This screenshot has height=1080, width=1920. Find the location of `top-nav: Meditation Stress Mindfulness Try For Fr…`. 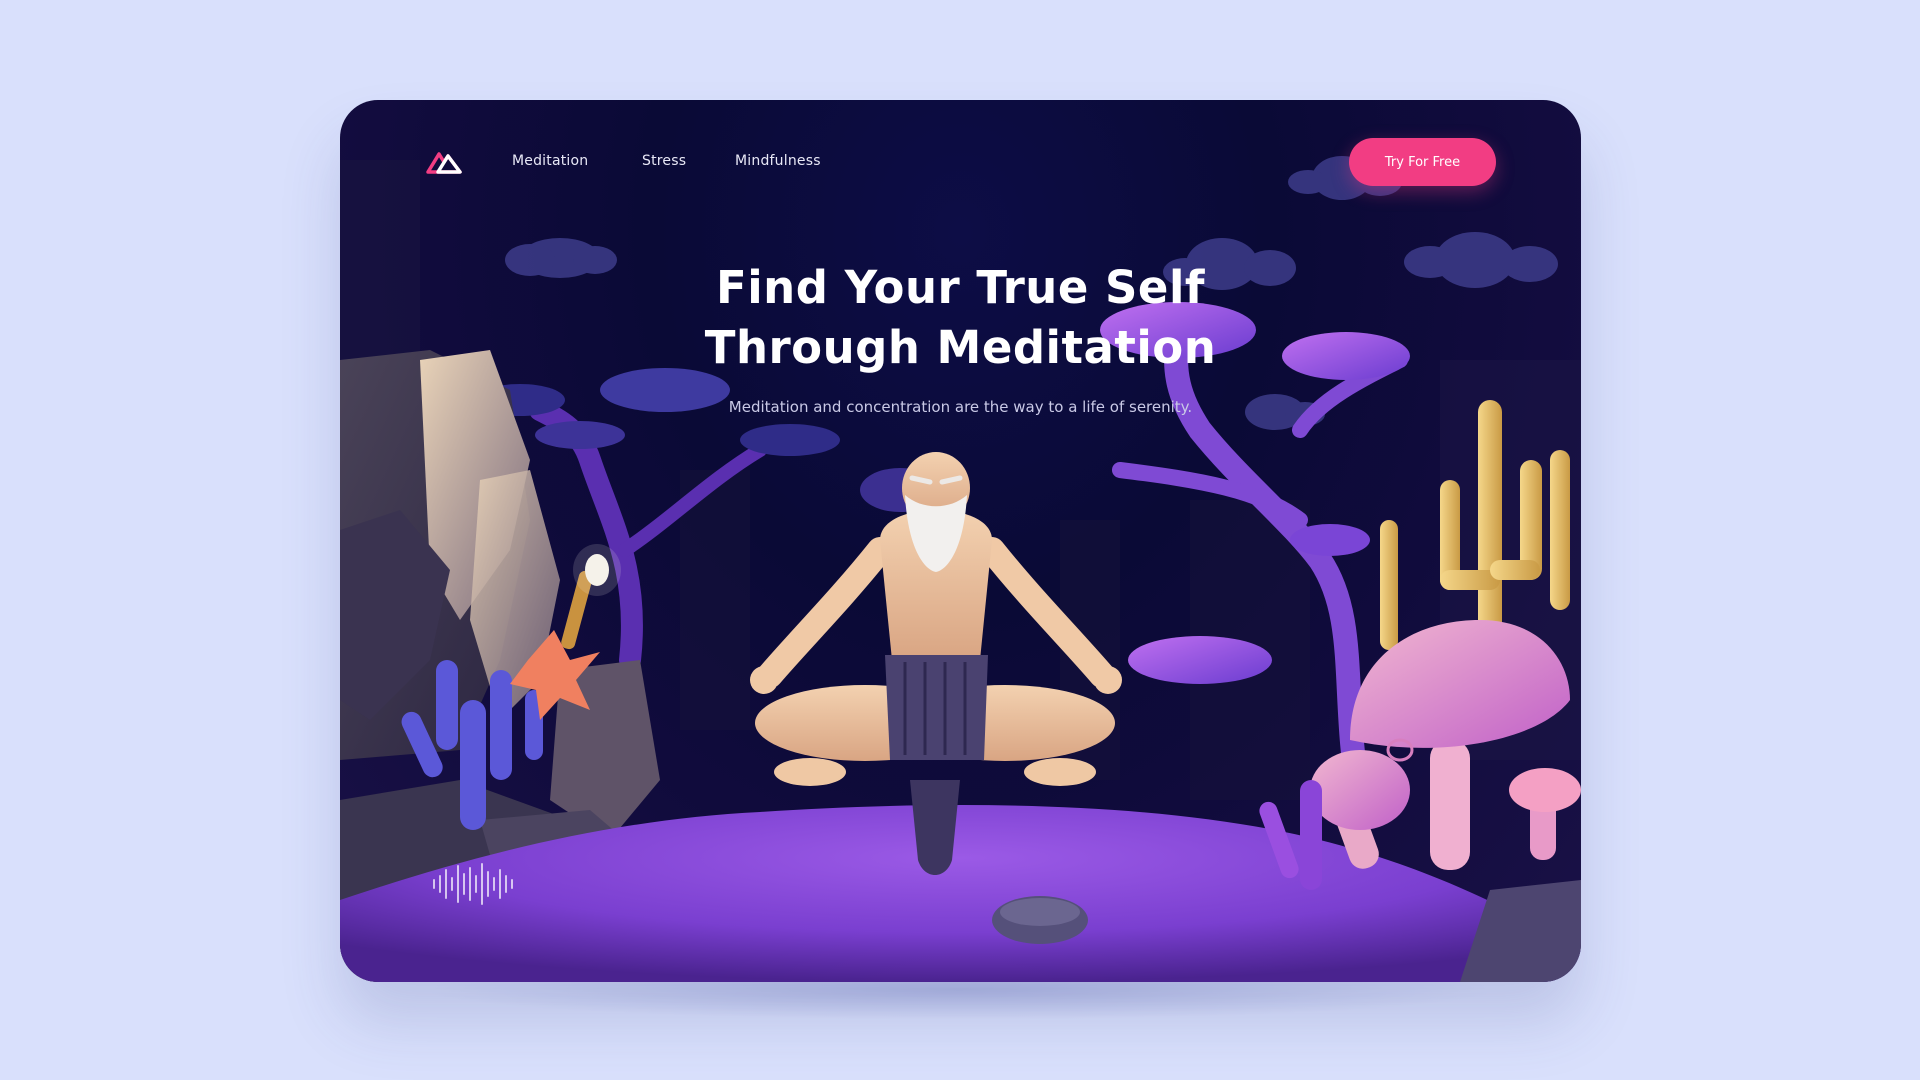

top-nav: Meditation Stress Mindfulness Try For Fr… is located at coordinates (960, 165).